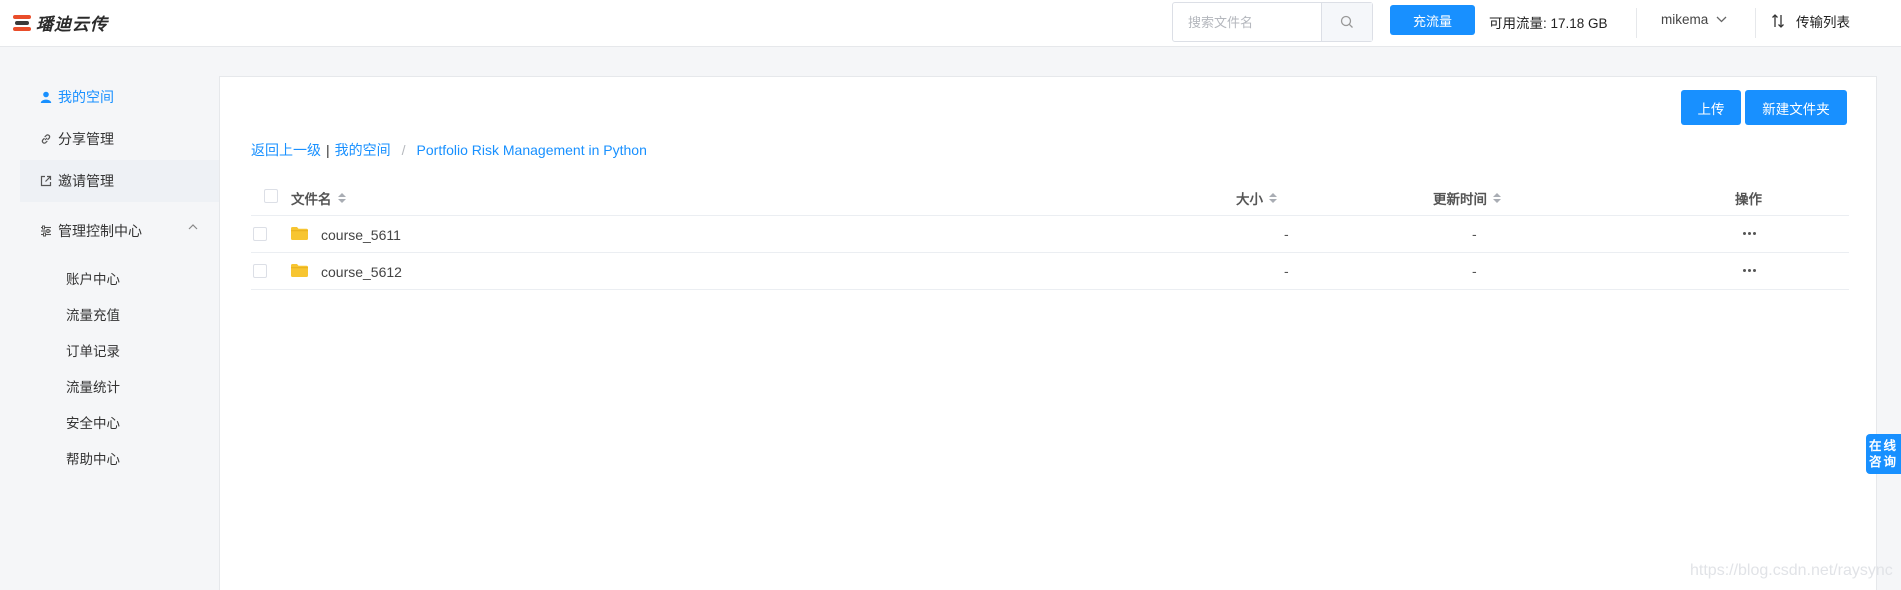 The width and height of the screenshot is (1901, 590). Describe the element at coordinates (1247, 22) in the screenshot. I see `search-input` at that location.